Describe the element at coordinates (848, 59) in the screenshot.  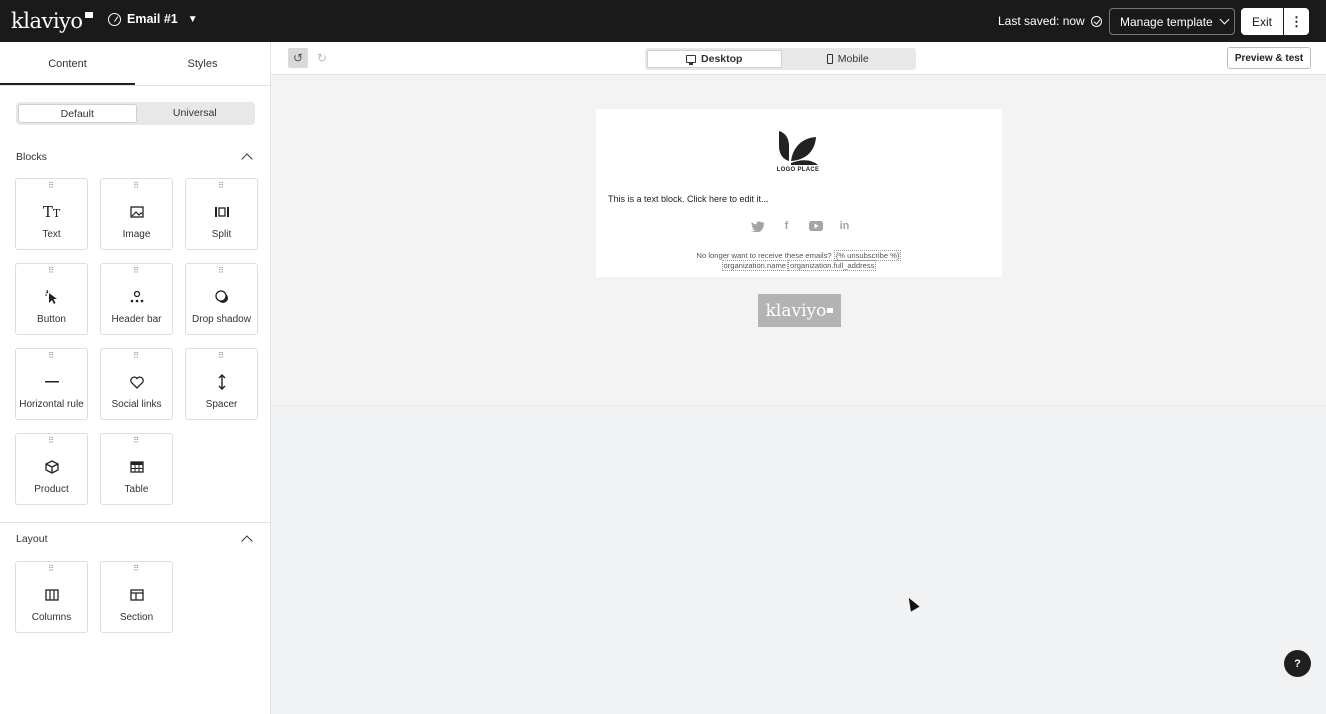
I see `mobile-toggle: Mobile` at that location.